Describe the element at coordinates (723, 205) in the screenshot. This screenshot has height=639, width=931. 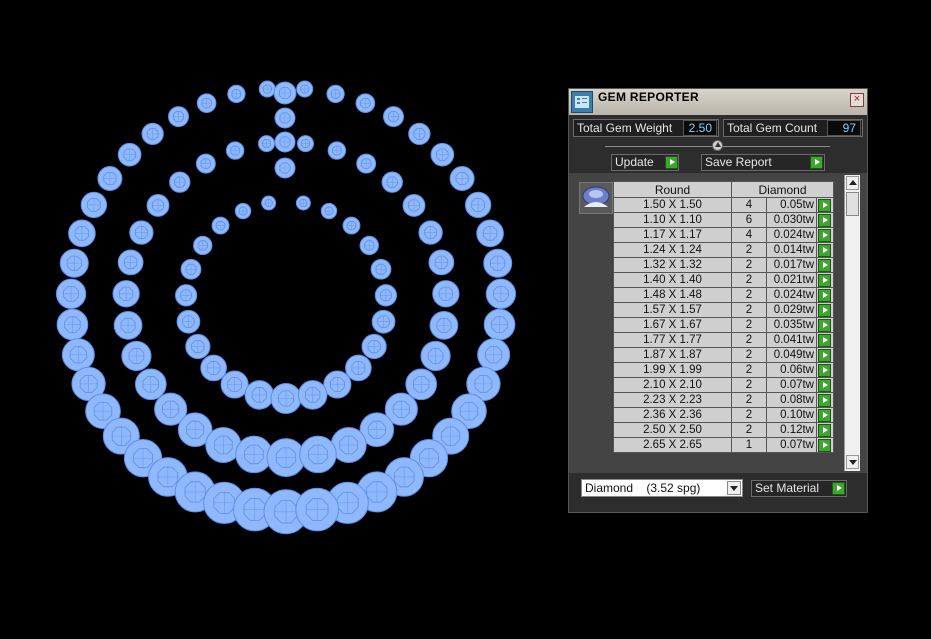
I see `table-row: 1.50 X 1.50 4 0.05tw` at that location.